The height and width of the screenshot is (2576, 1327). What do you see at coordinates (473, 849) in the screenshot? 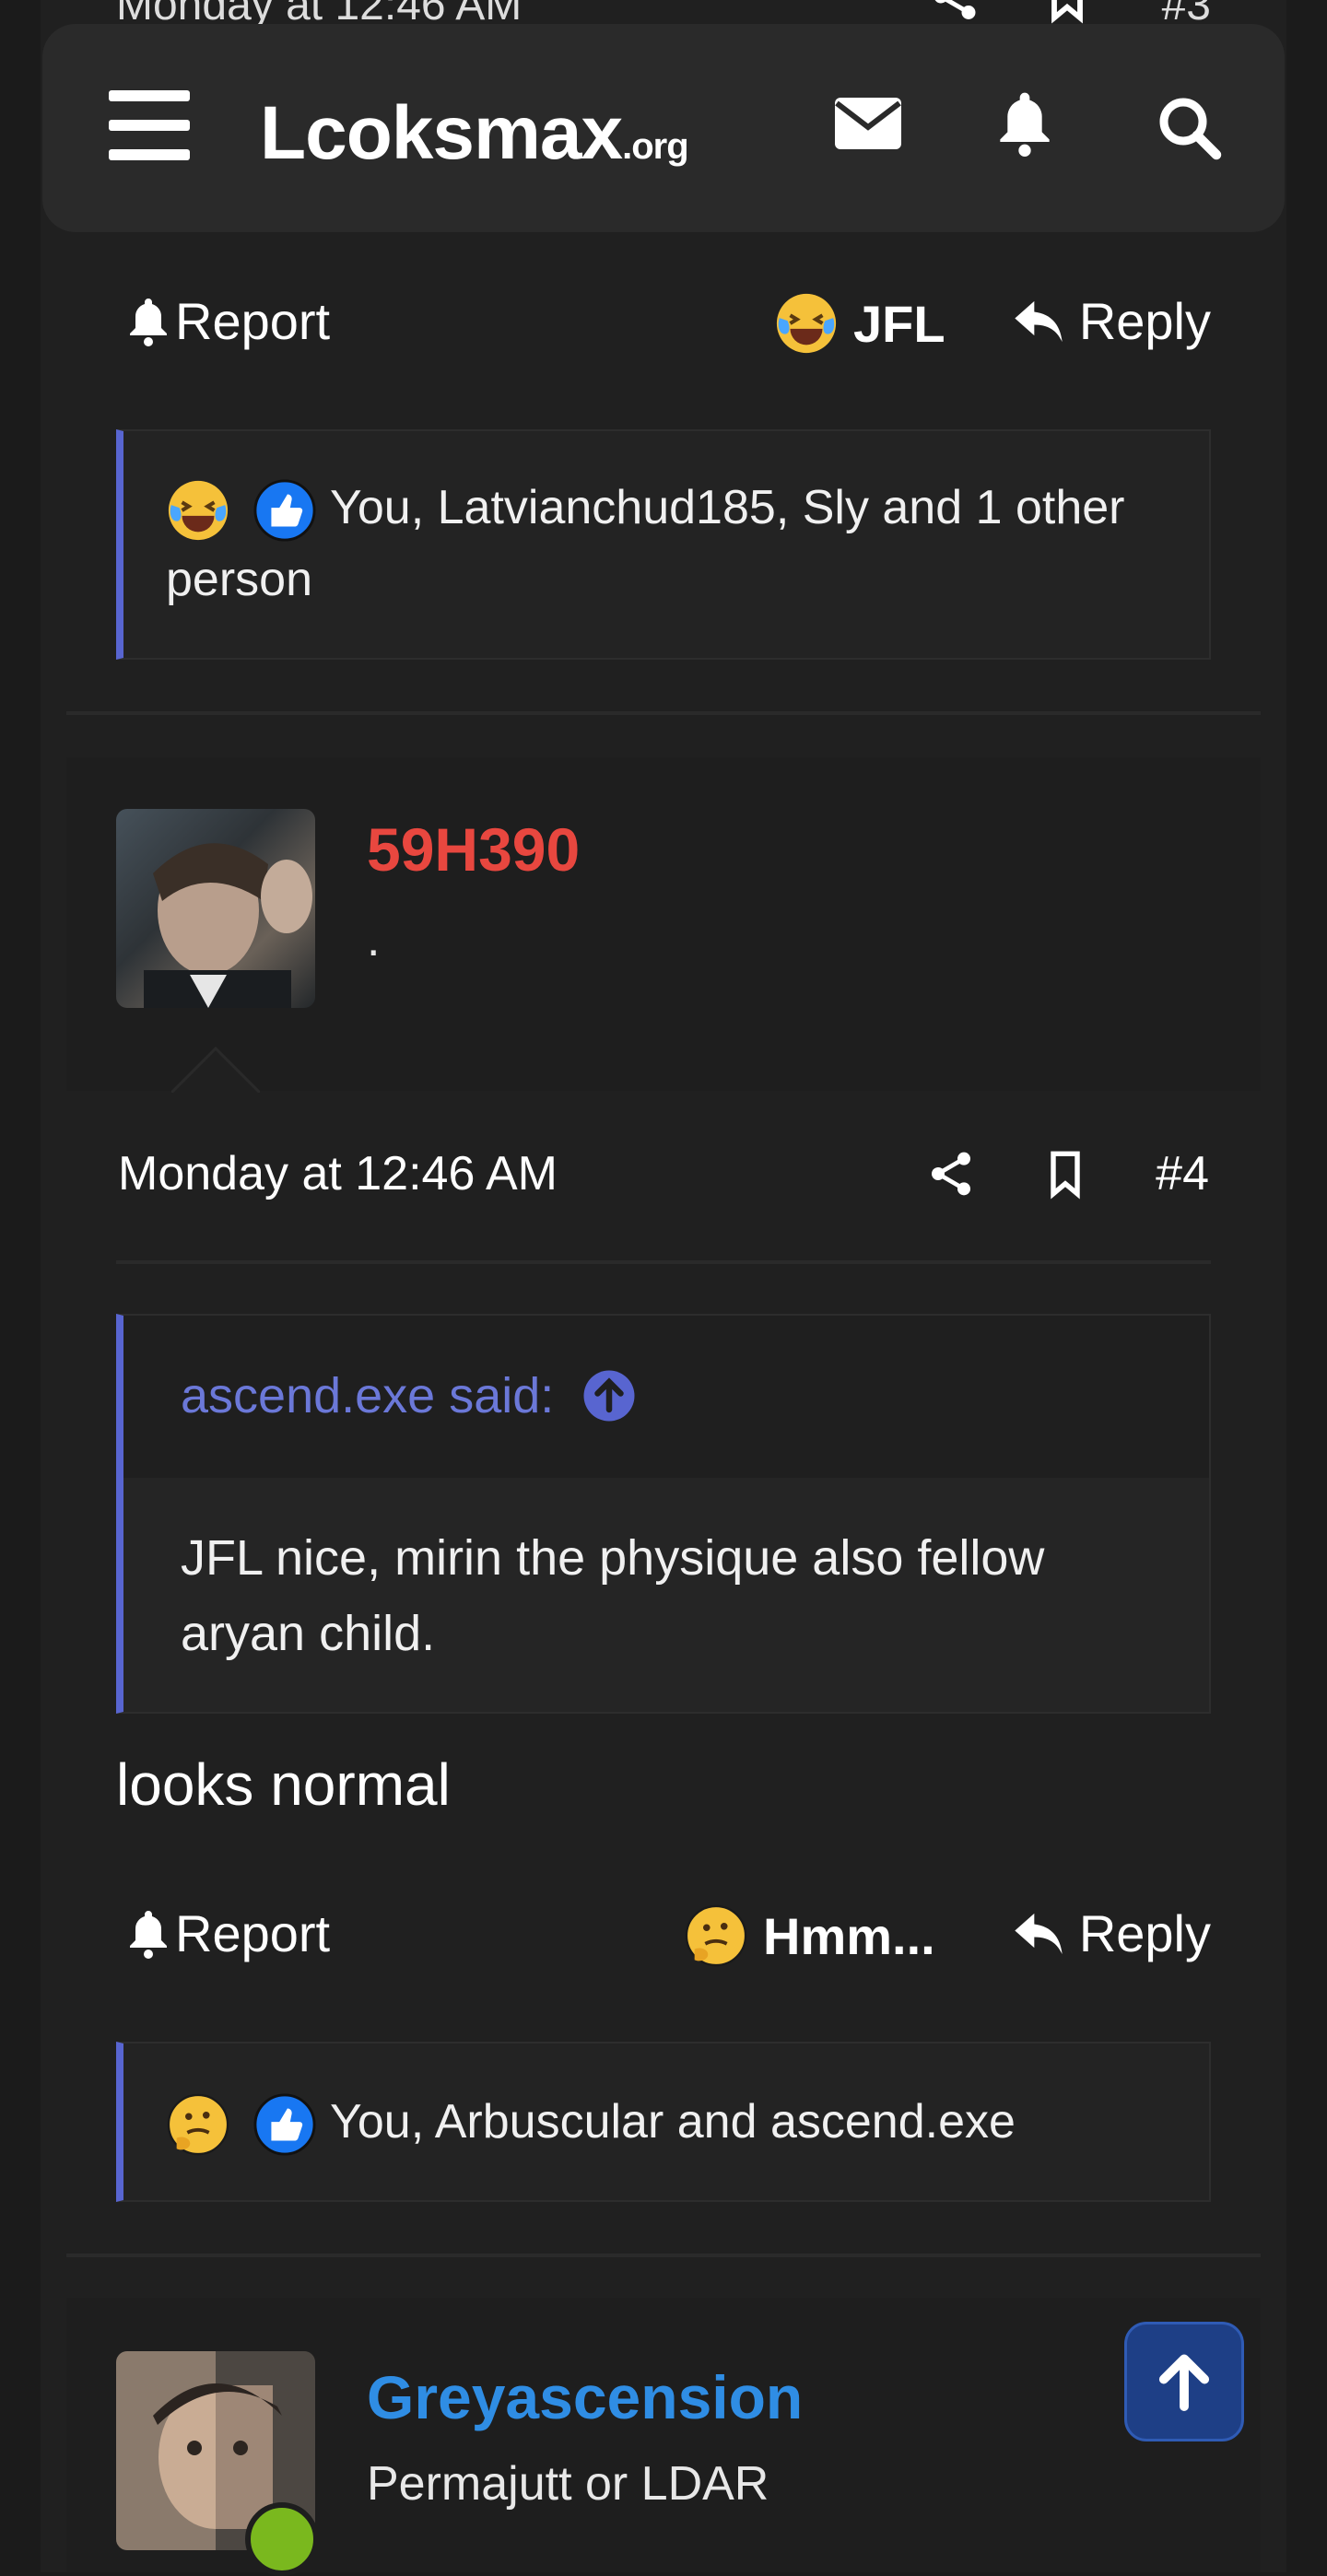
I see `username: 59H390` at bounding box center [473, 849].